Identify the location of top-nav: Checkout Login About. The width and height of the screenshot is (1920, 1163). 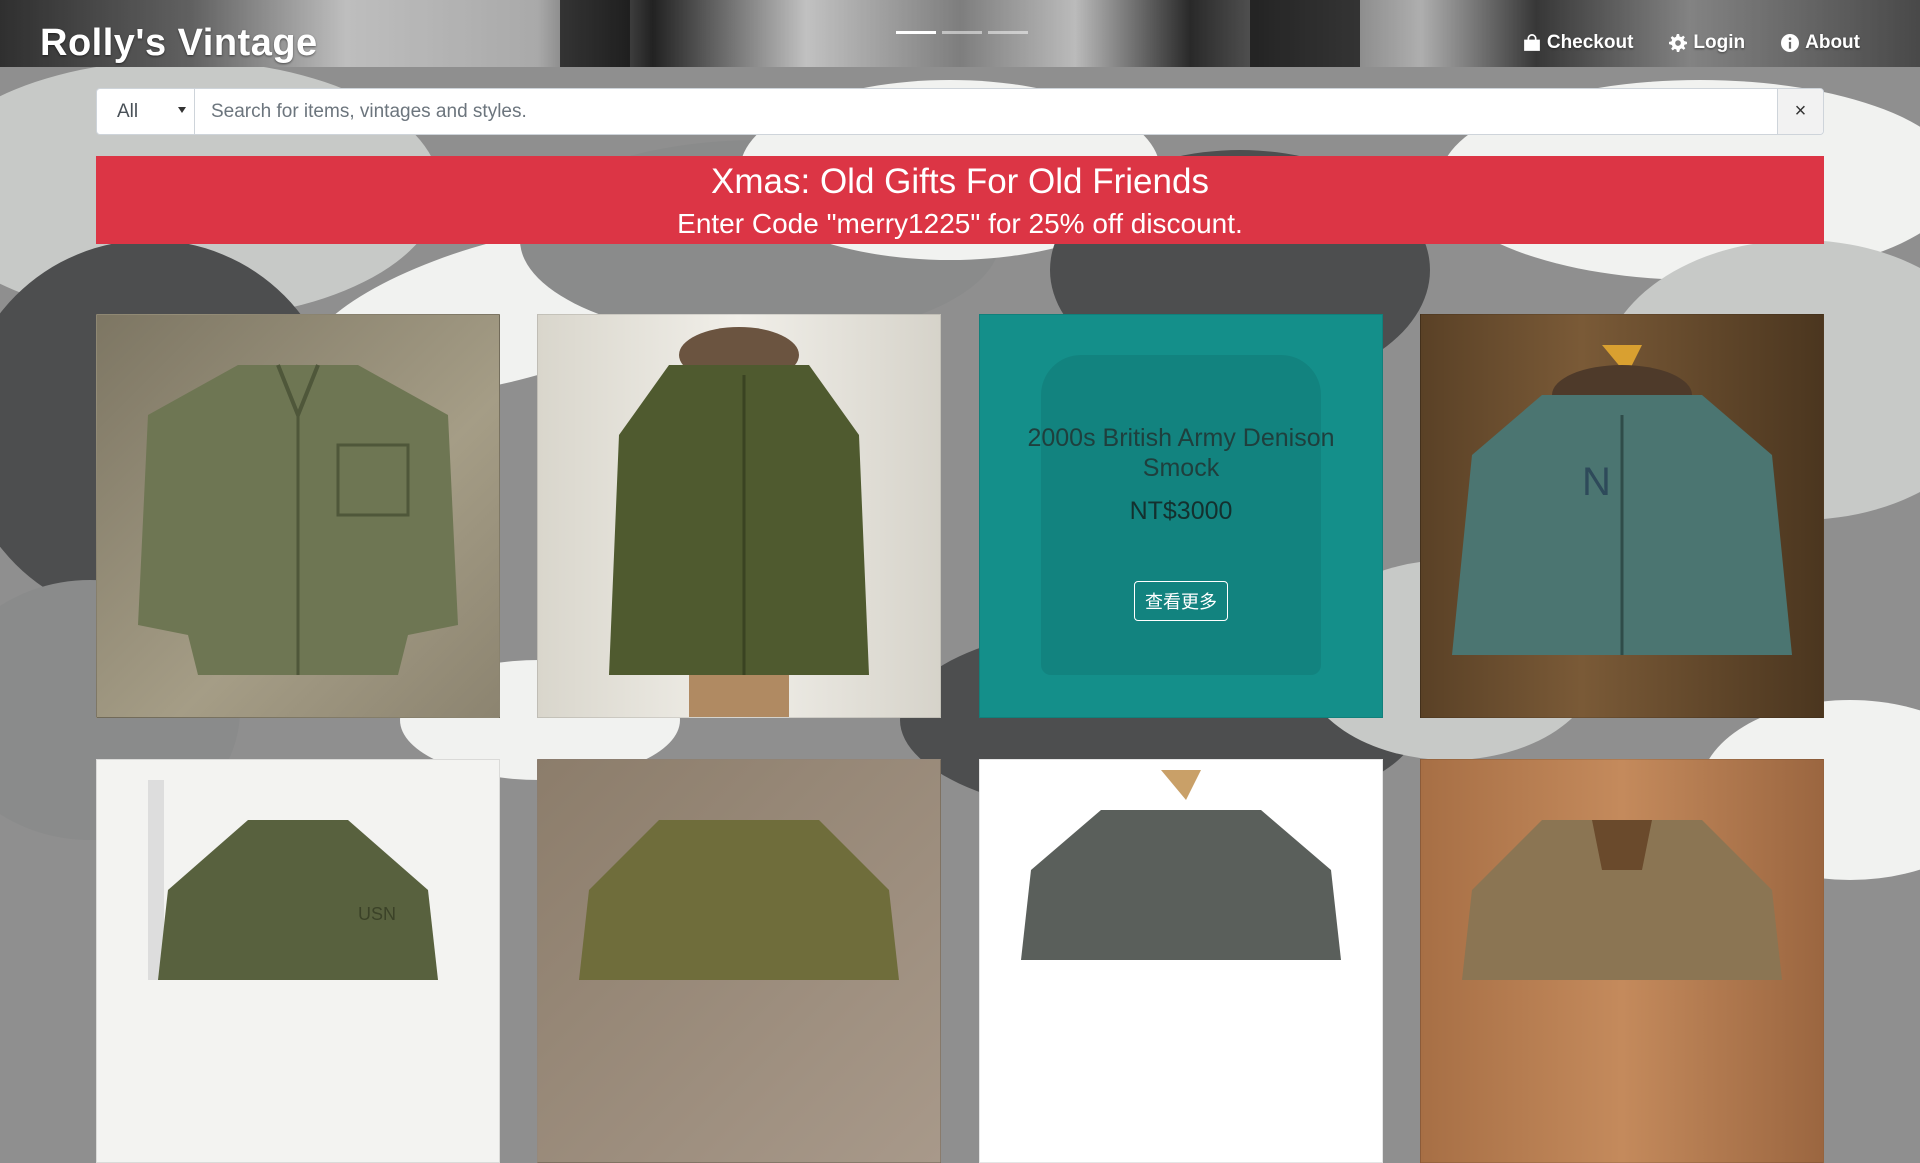
(1691, 43).